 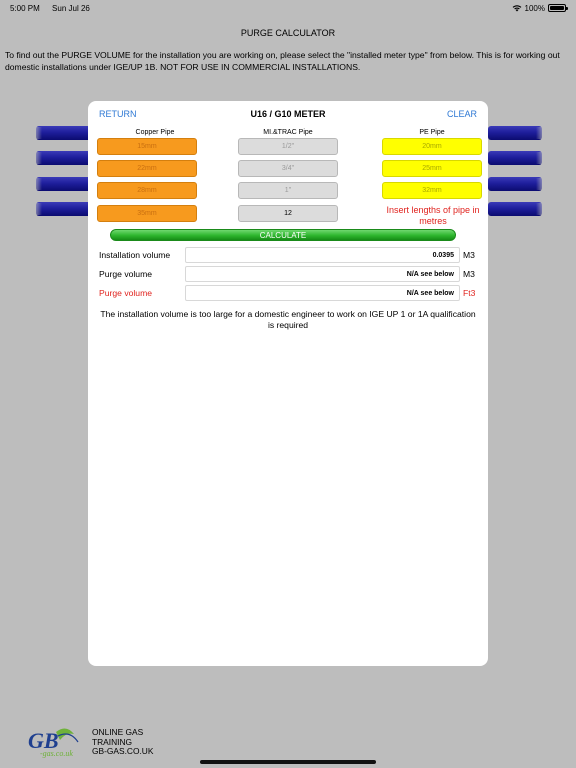 What do you see at coordinates (25, 8) in the screenshot?
I see `status-time: 5:00 PM` at bounding box center [25, 8].